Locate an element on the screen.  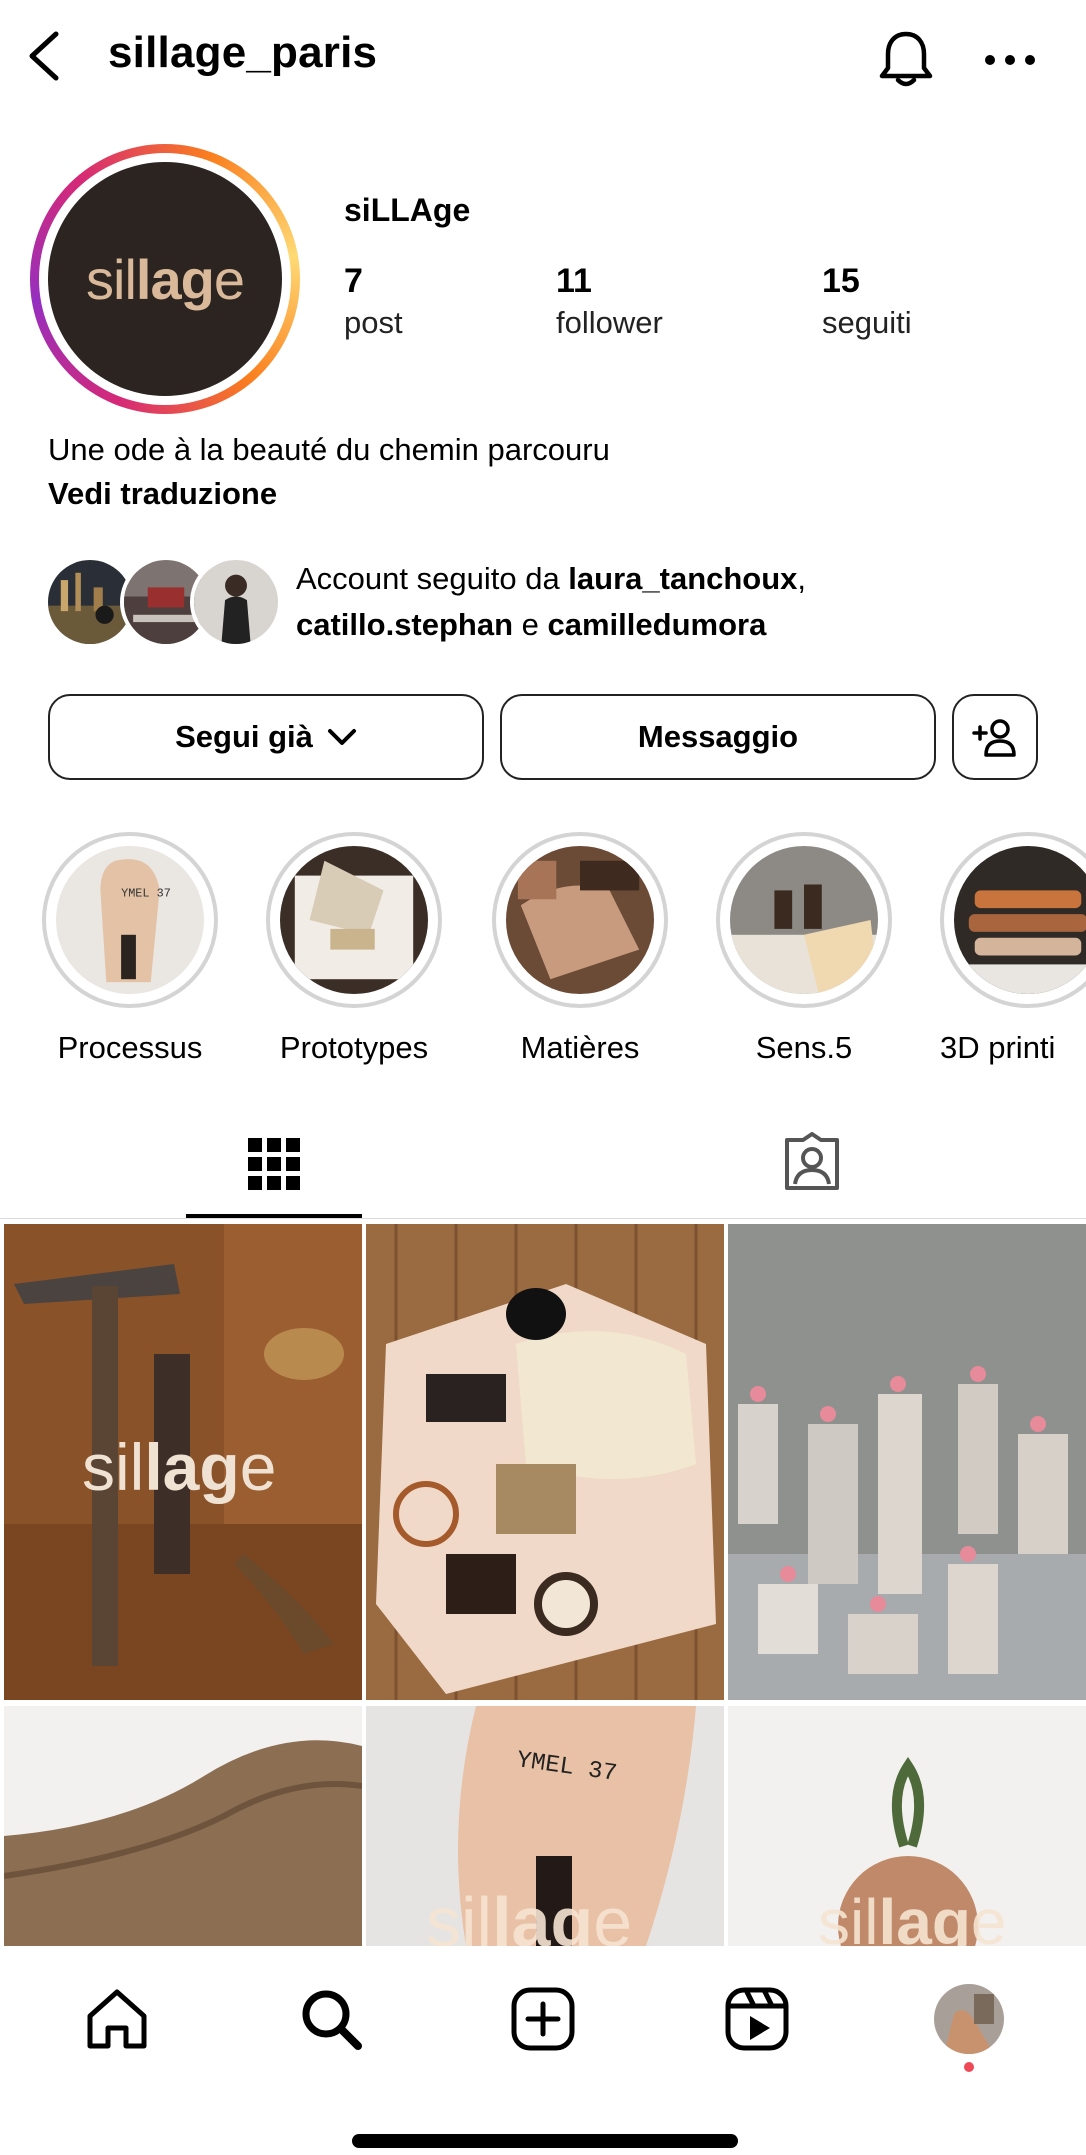
tab-divider is located at coordinates (543, 1218).